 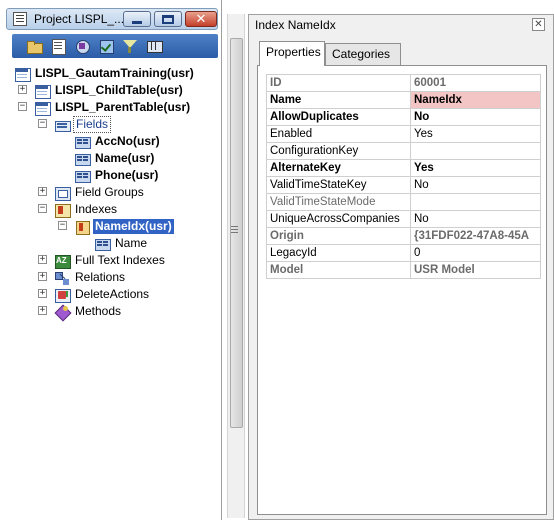 I want to click on tree-item-fields: Fields, so click(x=83, y=124).